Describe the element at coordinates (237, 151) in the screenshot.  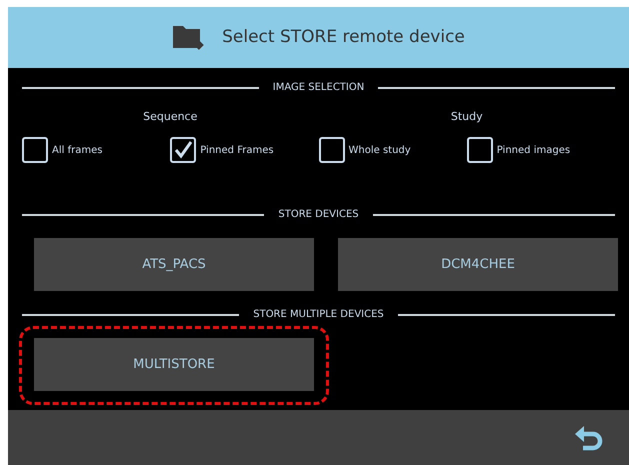
I see `option-label: Pinned Frames` at that location.